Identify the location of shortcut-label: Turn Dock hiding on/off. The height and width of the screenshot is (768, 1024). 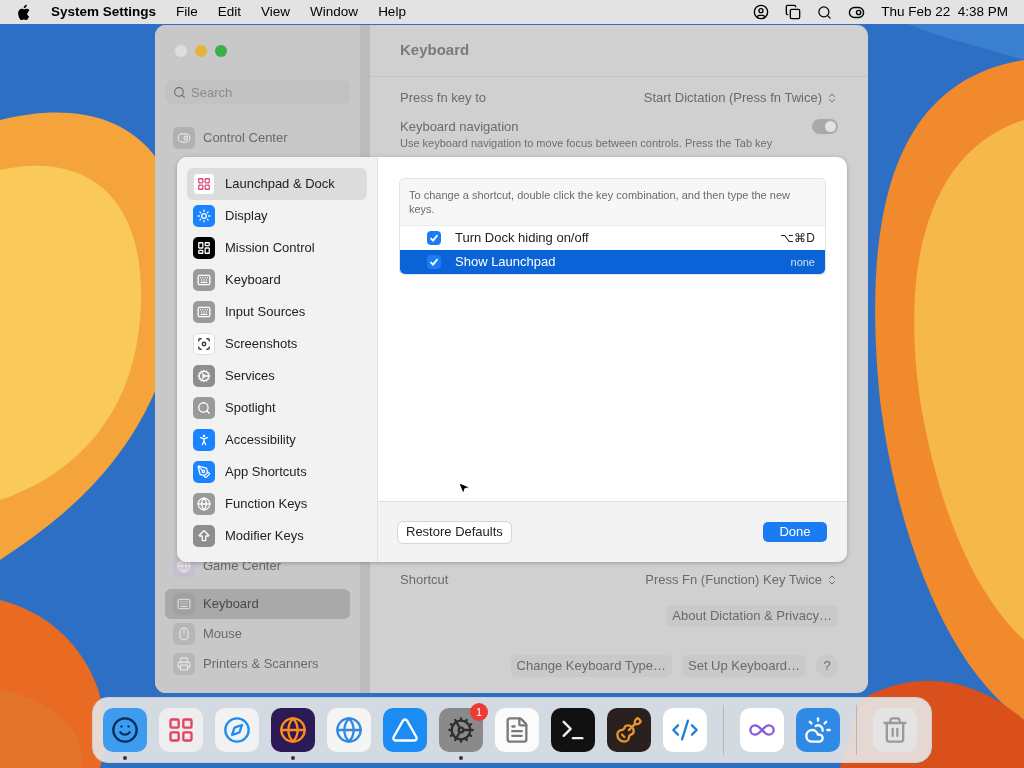
(522, 238).